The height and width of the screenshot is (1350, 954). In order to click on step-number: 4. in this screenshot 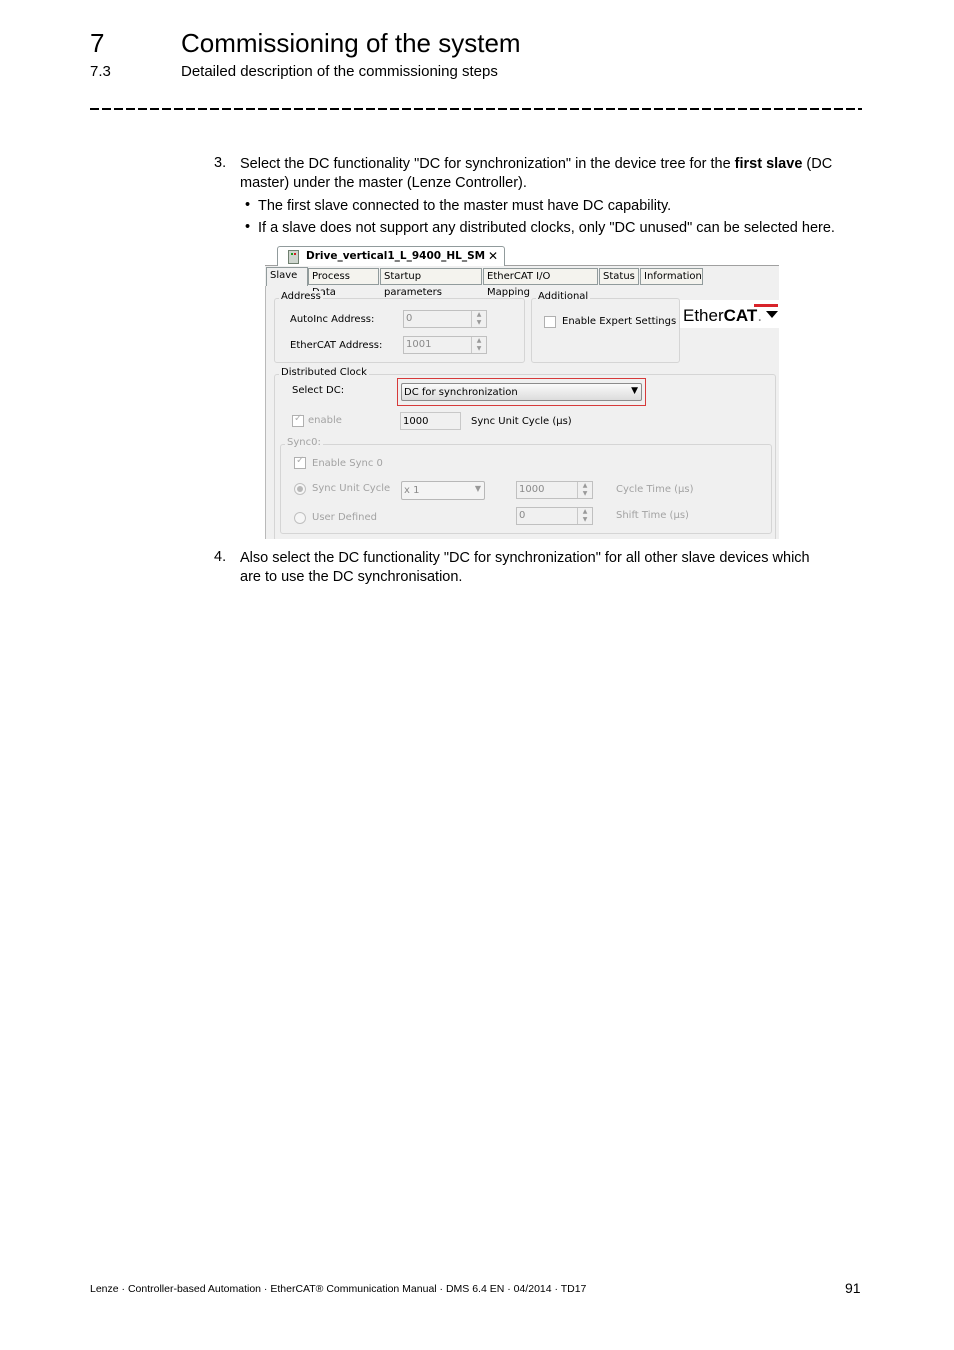, I will do `click(220, 557)`.